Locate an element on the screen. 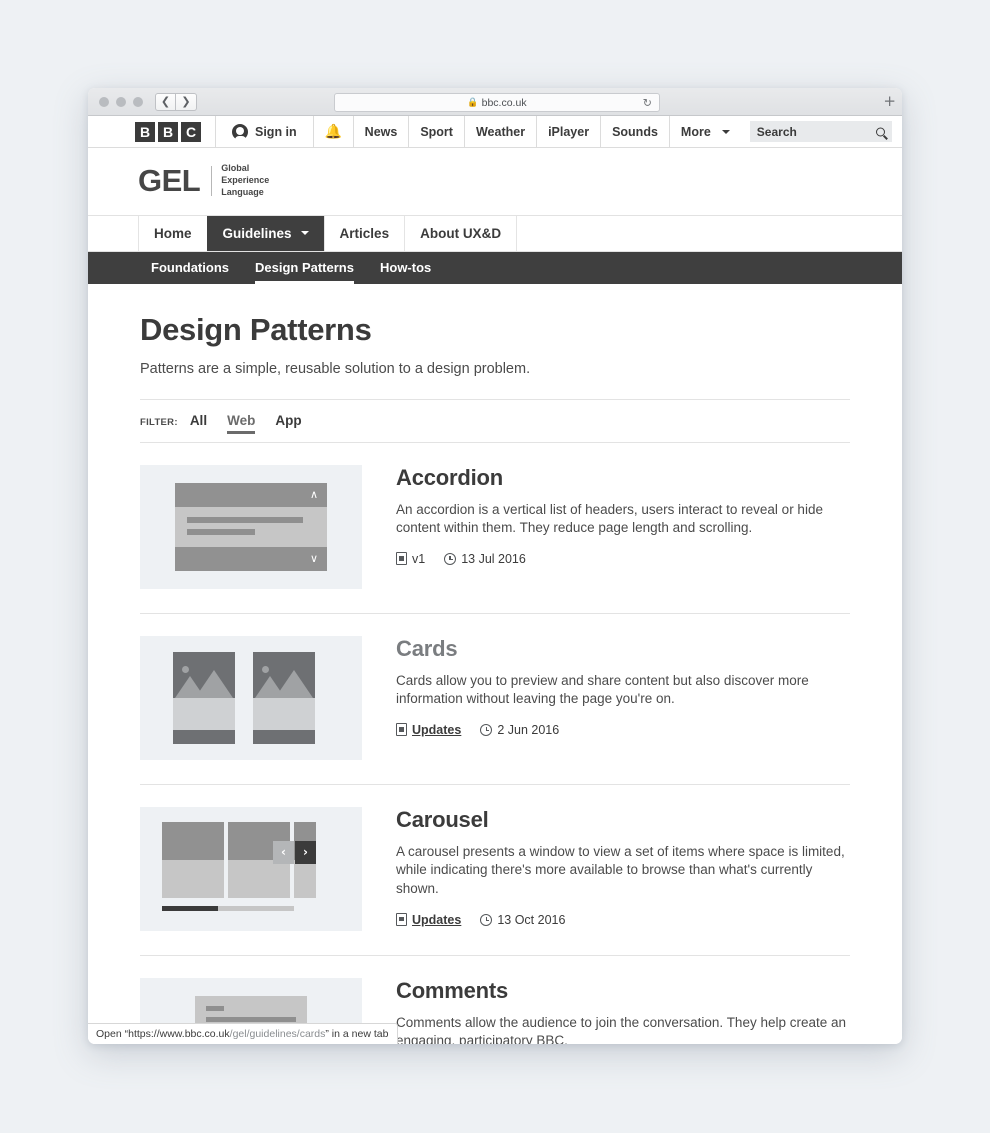 The width and height of the screenshot is (990, 1133). bbc-logo: B B C is located at coordinates (175, 131).